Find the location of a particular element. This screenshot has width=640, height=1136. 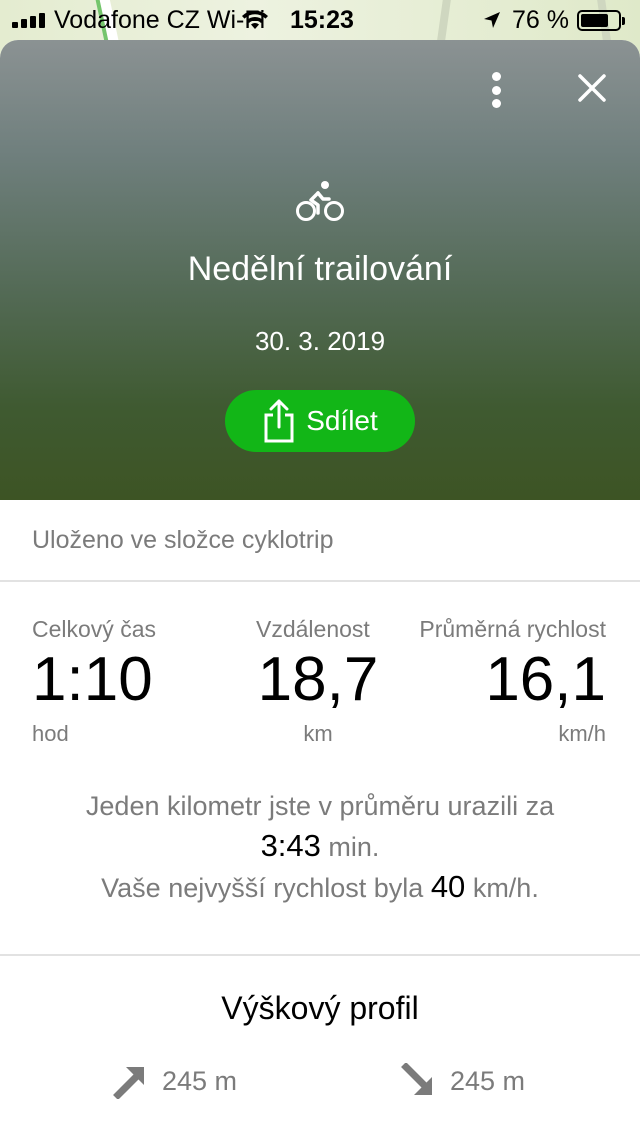

activity-date: 30. 3. 2019 is located at coordinates (320, 341).